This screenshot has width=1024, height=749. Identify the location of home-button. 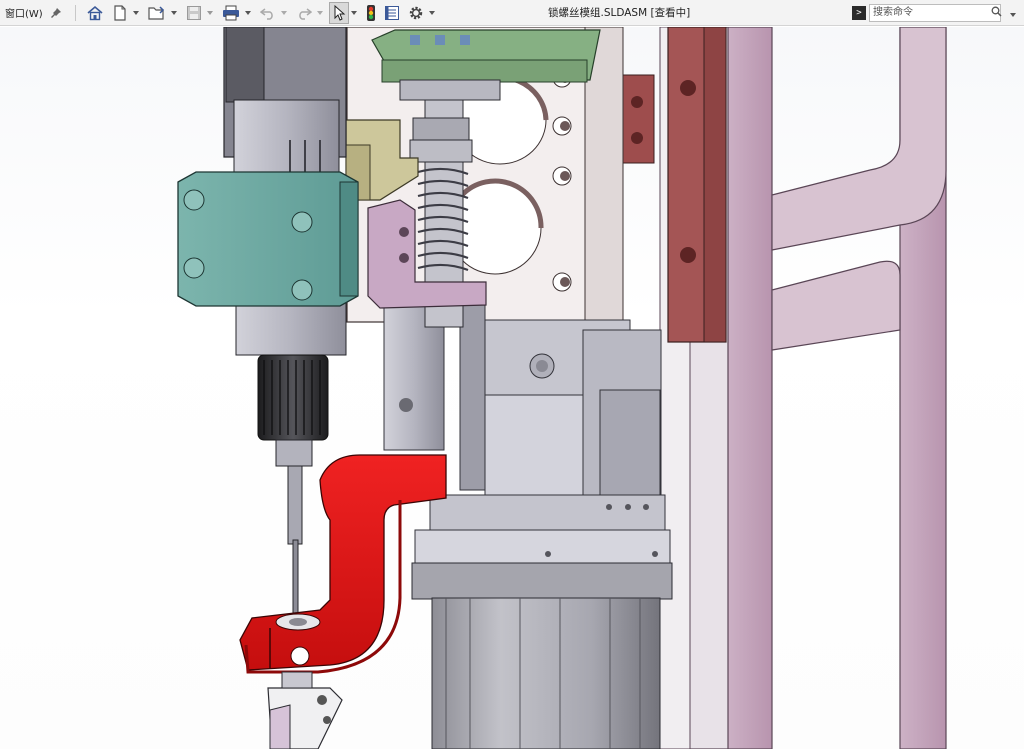
(95, 13).